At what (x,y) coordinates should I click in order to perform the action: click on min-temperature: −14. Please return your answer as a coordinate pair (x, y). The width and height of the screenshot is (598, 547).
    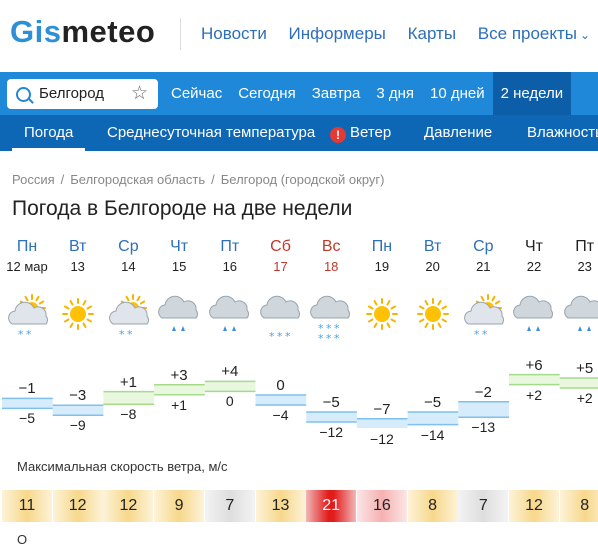
    Looking at the image, I should click on (432, 434).